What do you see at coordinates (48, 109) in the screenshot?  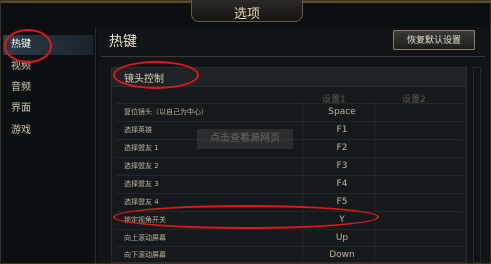 I see `sidebar-item-interface: 界面` at bounding box center [48, 109].